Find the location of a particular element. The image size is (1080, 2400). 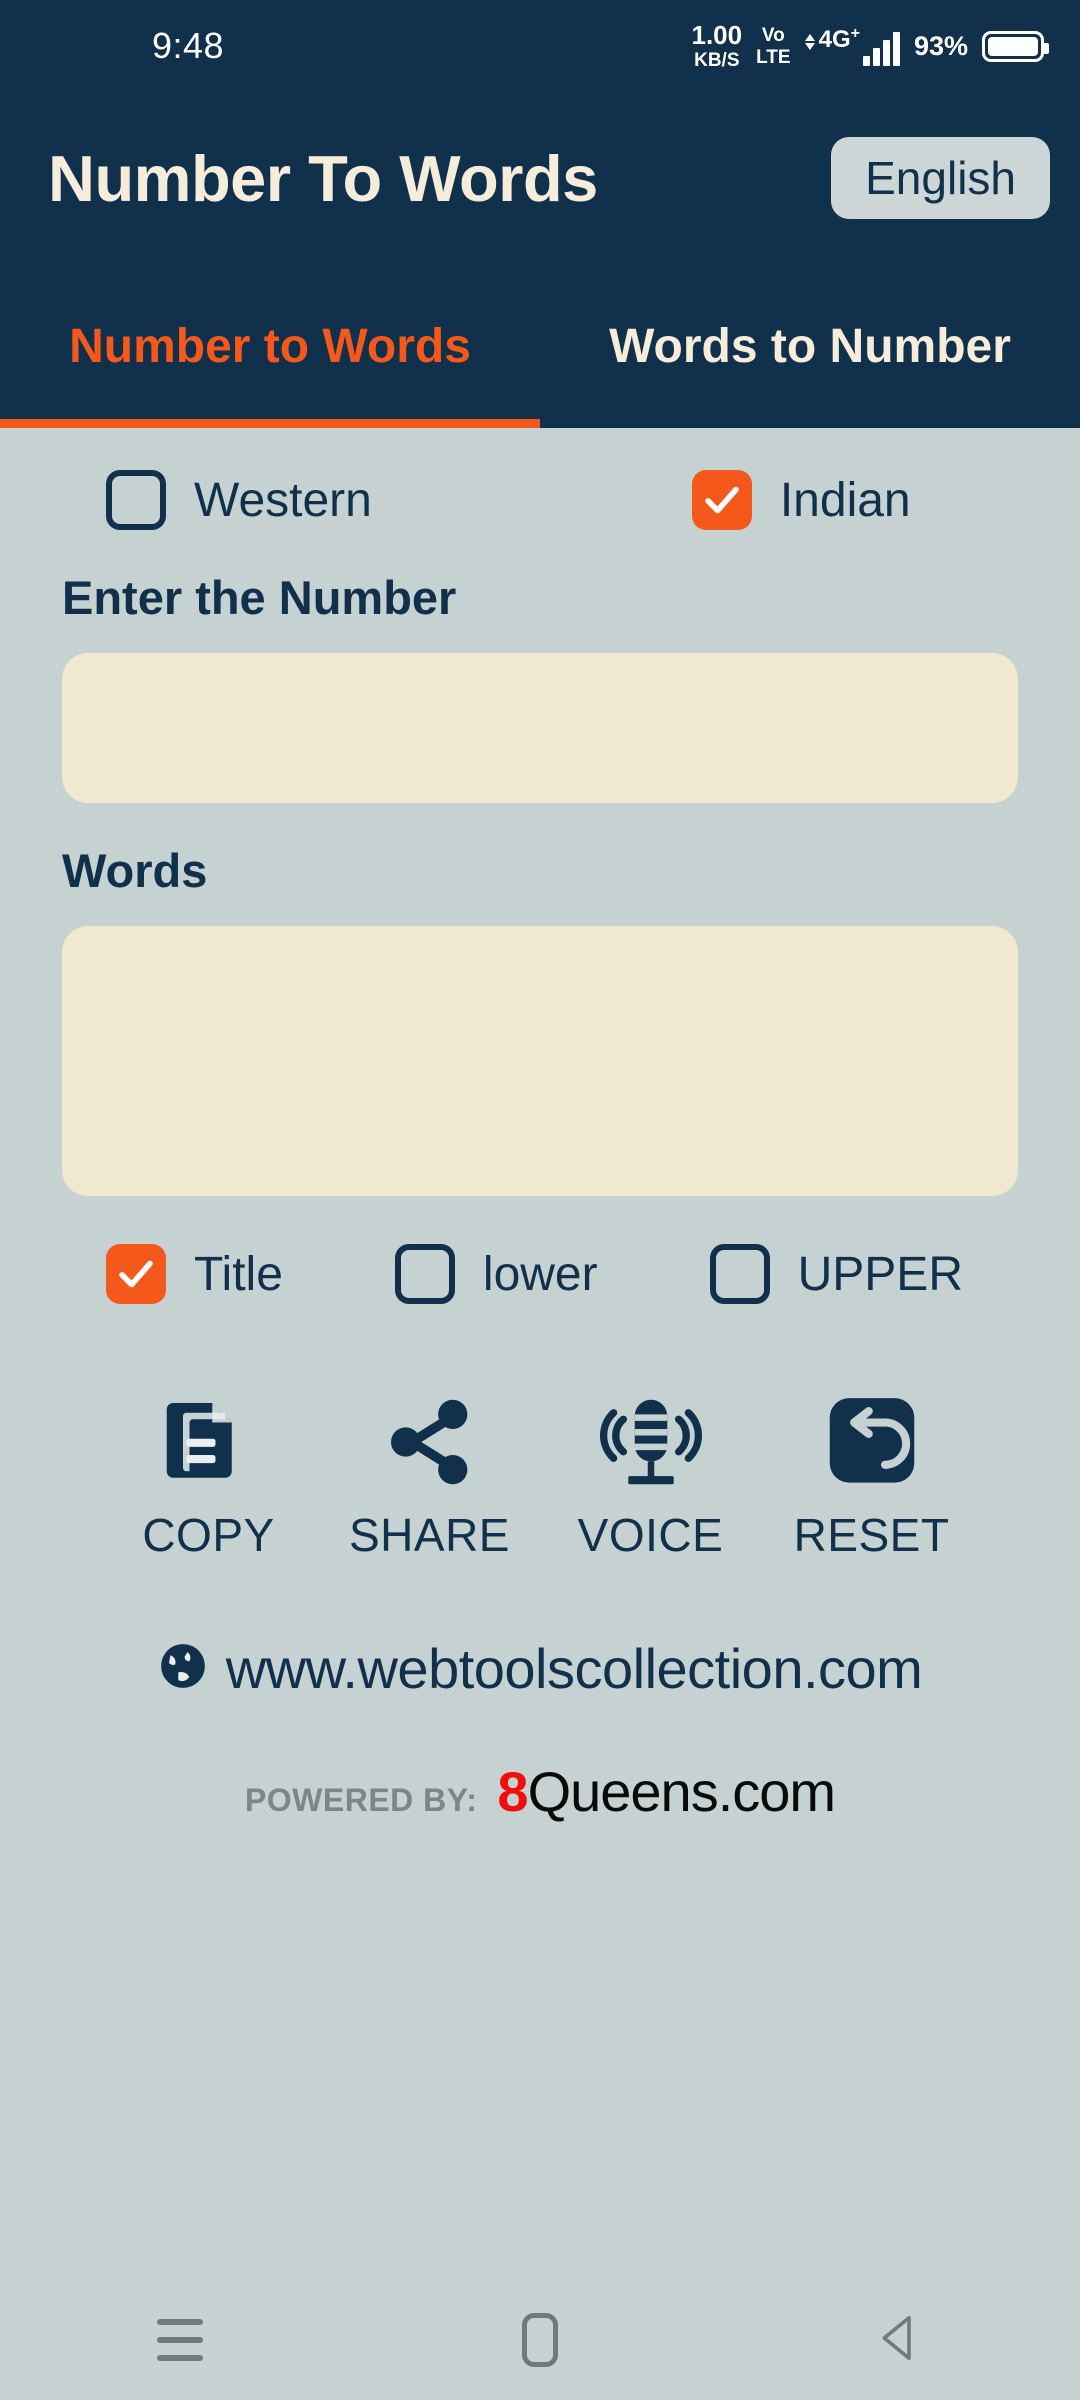

signal-indicator: 4G+ is located at coordinates (852, 45).